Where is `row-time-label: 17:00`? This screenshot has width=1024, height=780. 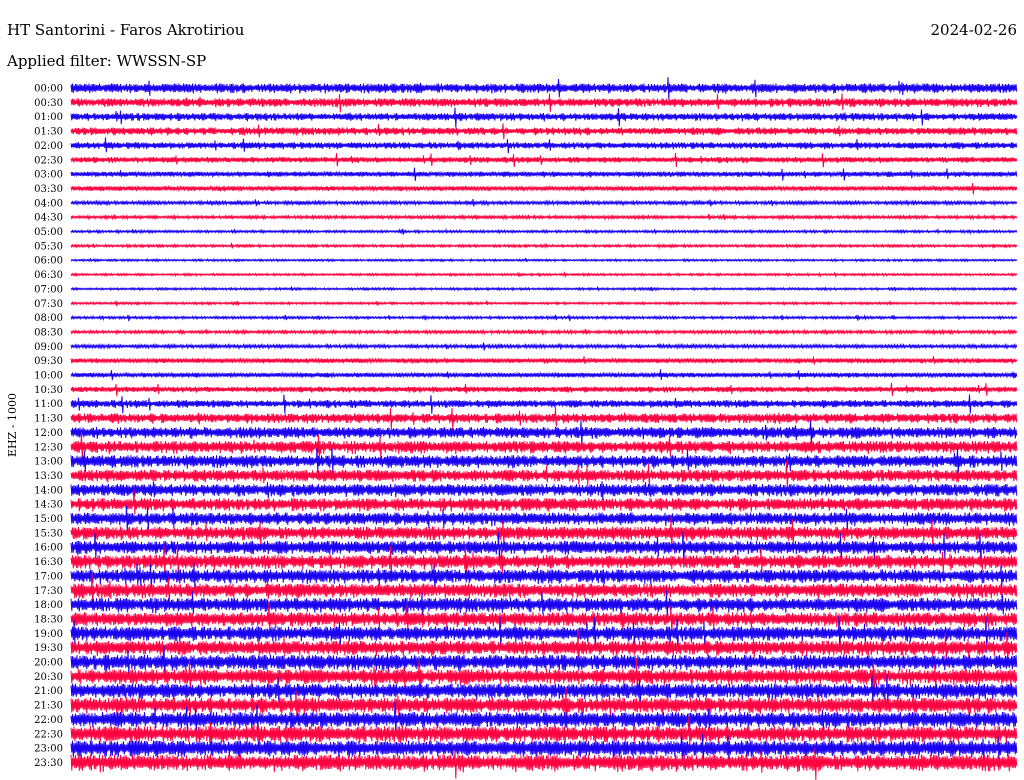 row-time-label: 17:00 is located at coordinates (48, 576).